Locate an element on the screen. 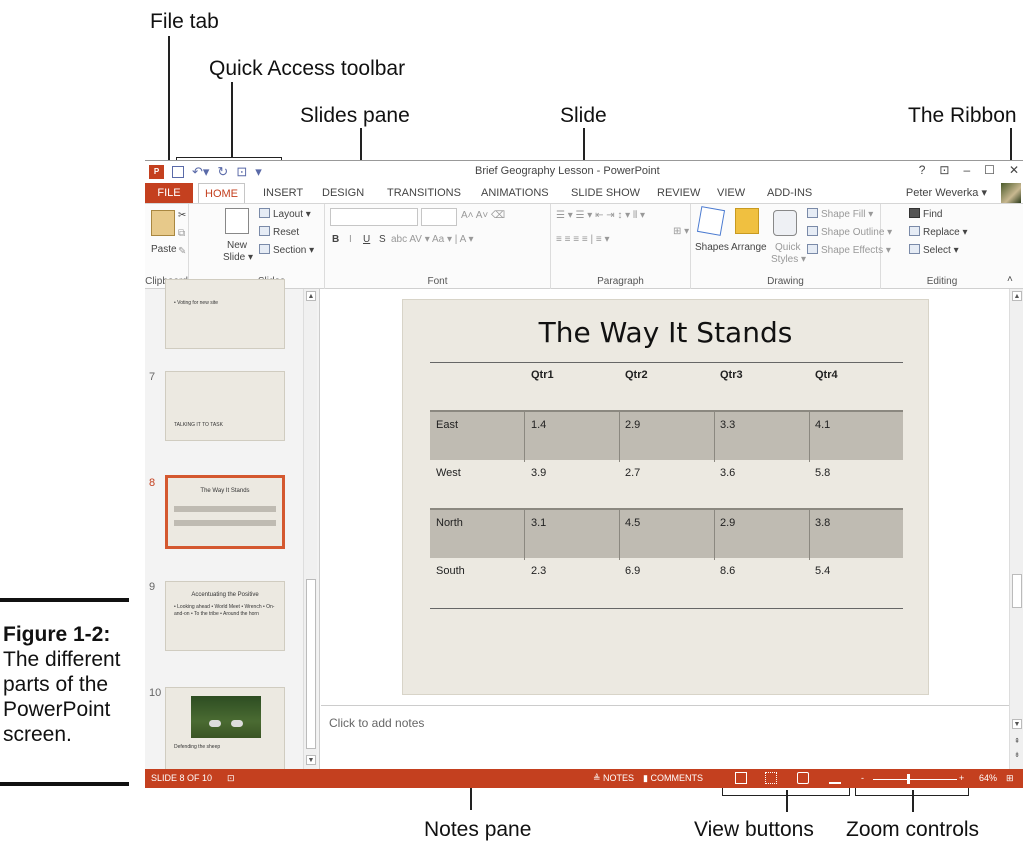  slide-thumb-8: The Way It Stands is located at coordinates (225, 512).